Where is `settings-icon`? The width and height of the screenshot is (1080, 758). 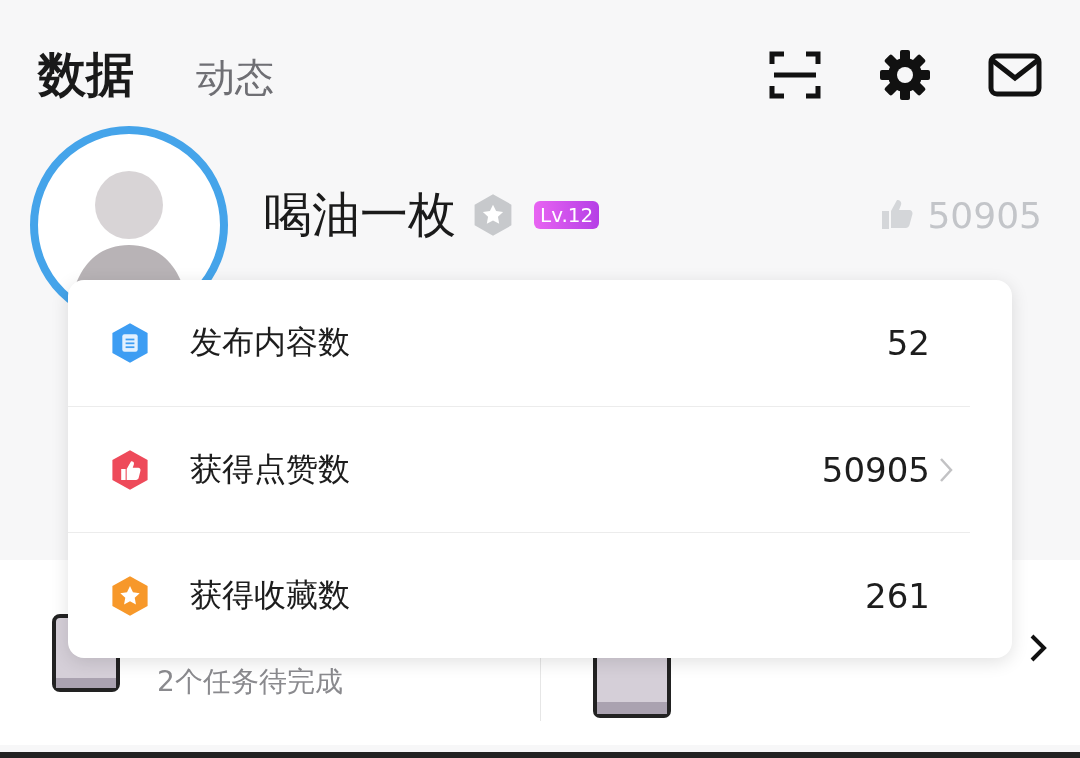 settings-icon is located at coordinates (905, 75).